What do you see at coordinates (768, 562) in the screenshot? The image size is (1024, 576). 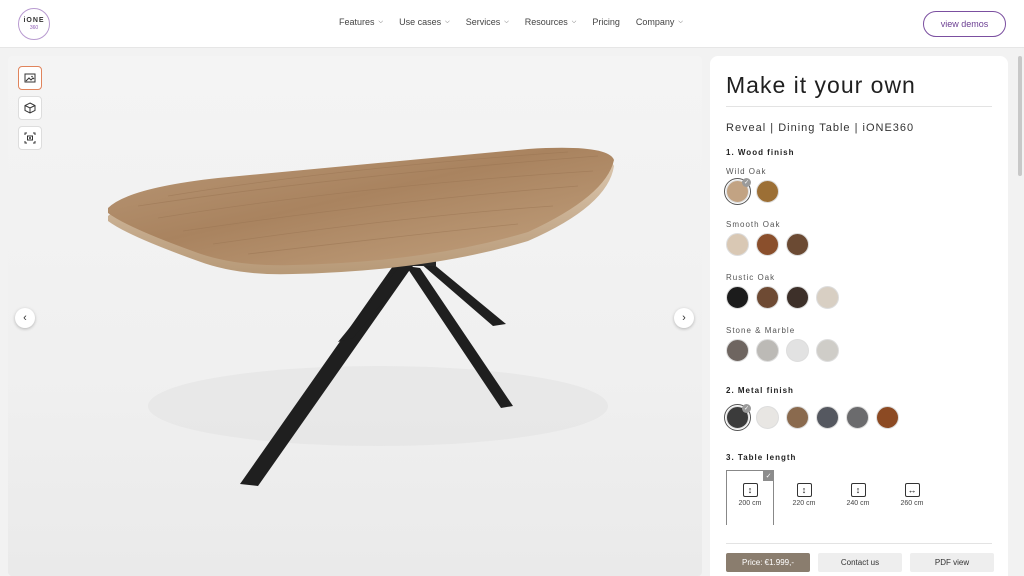 I see `price-button: Price: €1.999,-` at bounding box center [768, 562].